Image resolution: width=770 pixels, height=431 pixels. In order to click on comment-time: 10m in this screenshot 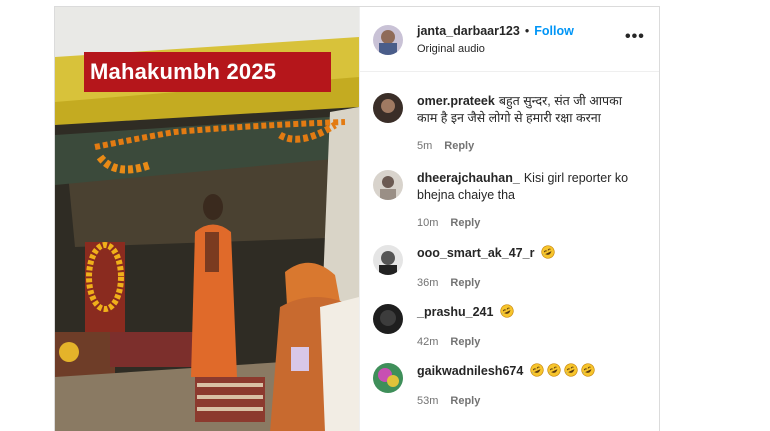, I will do `click(428, 223)`.